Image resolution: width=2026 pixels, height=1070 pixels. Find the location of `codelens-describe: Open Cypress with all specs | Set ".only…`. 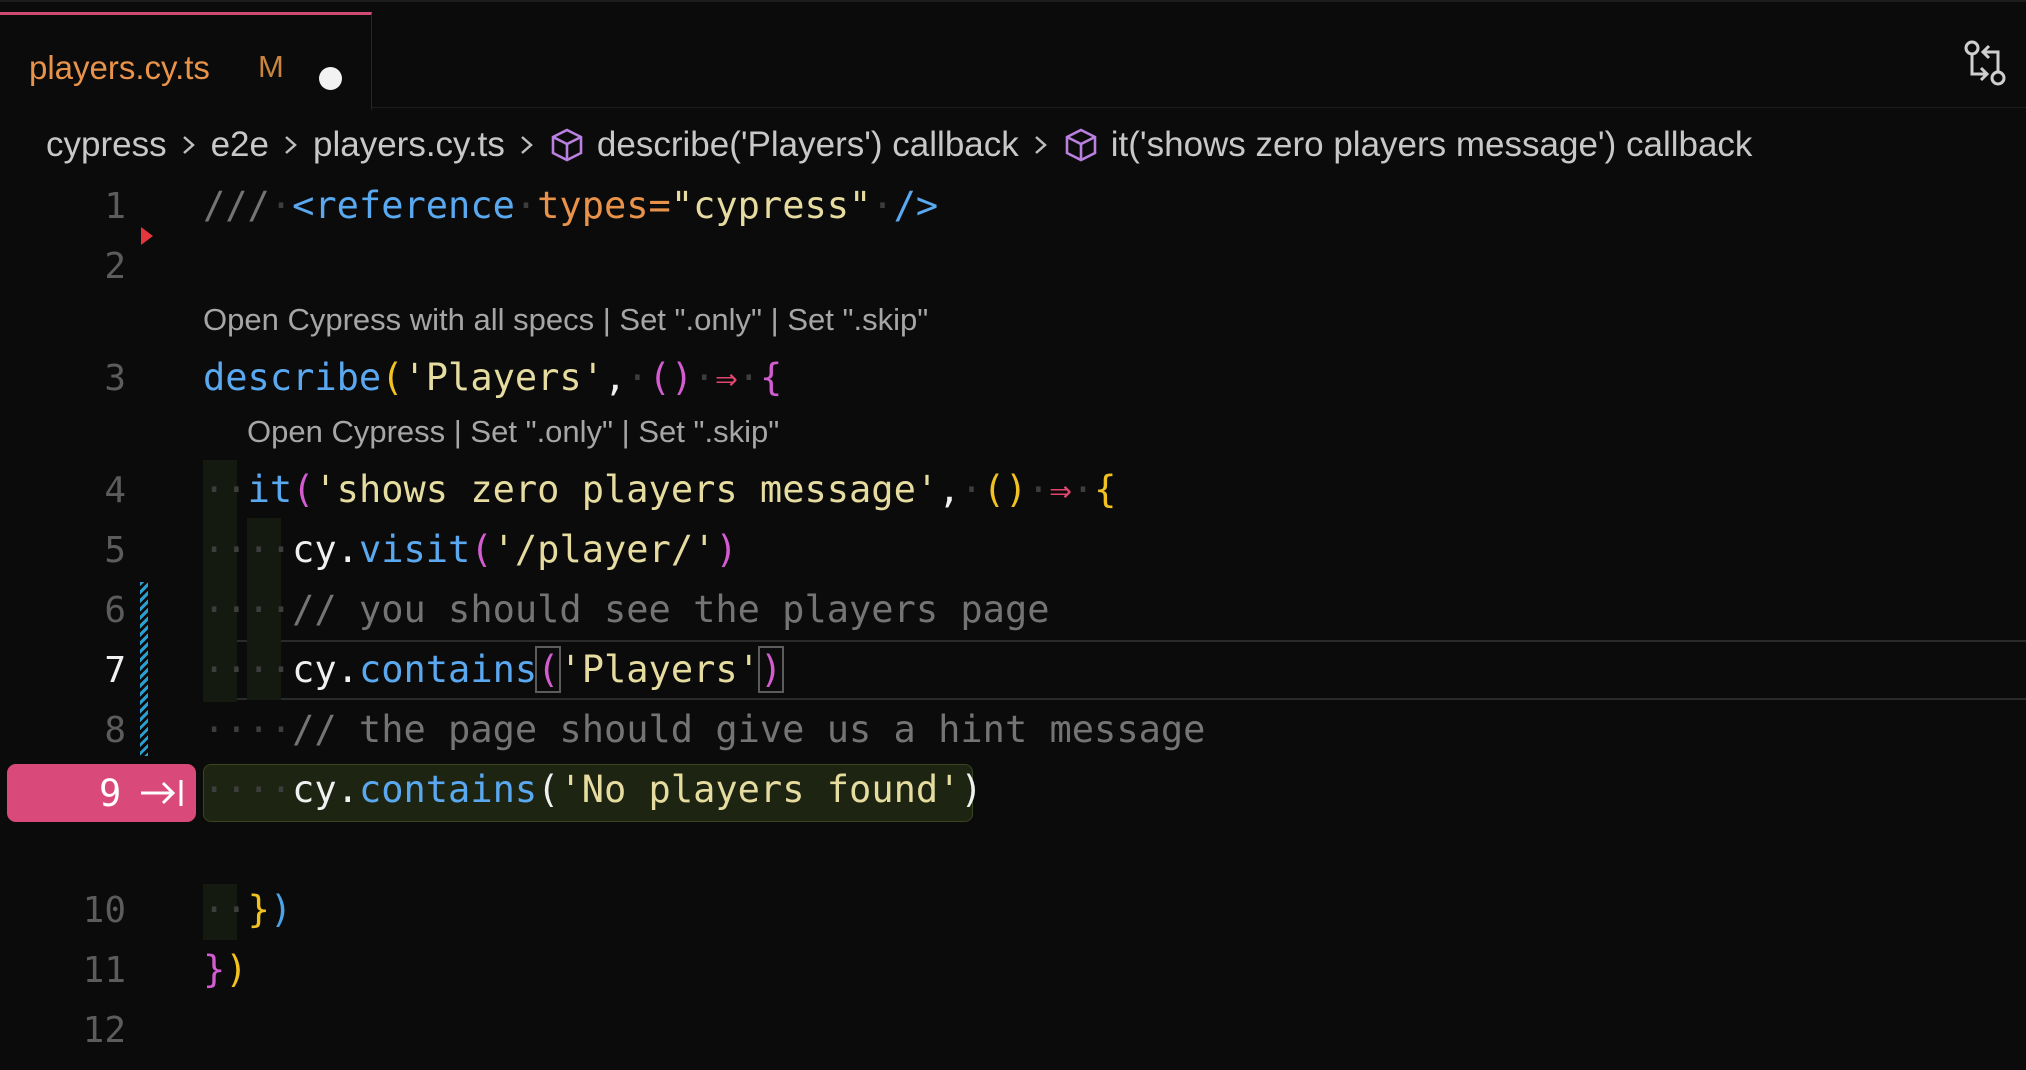

codelens-describe: Open Cypress with all specs | Set ".only… is located at coordinates (566, 319).